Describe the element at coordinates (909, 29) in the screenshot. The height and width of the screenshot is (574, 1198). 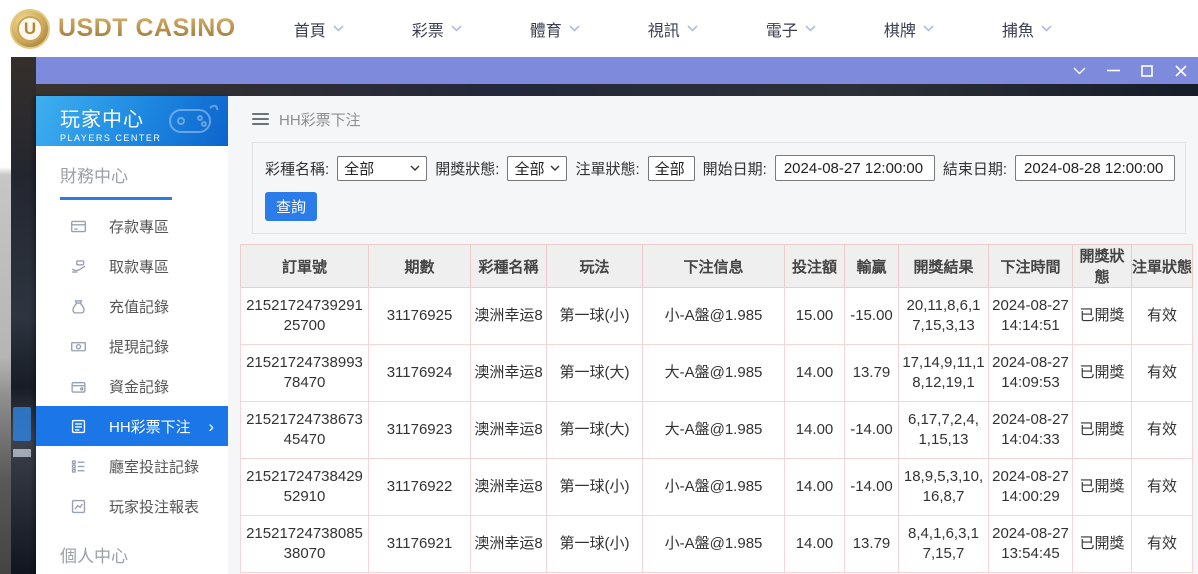
I see `nav-item-cards: 棋牌` at that location.